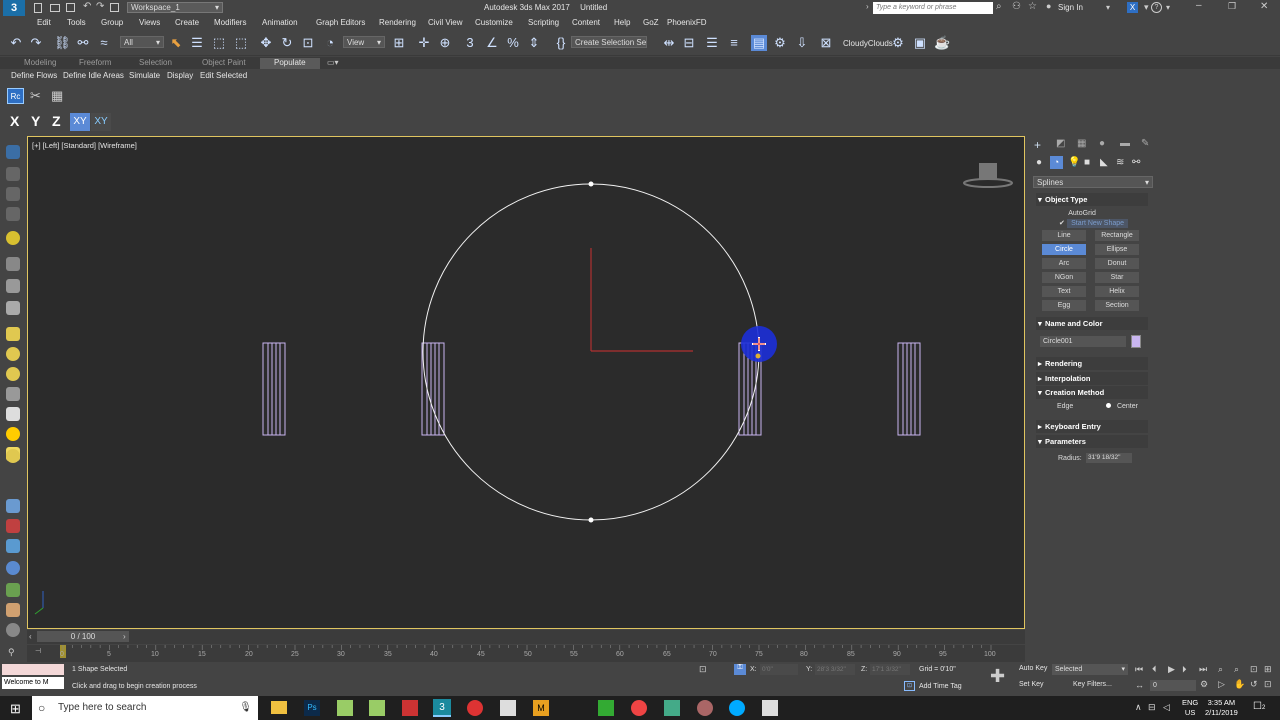  Describe the element at coordinates (1092, 441) in the screenshot. I see `parameters-rollout: ▾ Parameters` at that location.